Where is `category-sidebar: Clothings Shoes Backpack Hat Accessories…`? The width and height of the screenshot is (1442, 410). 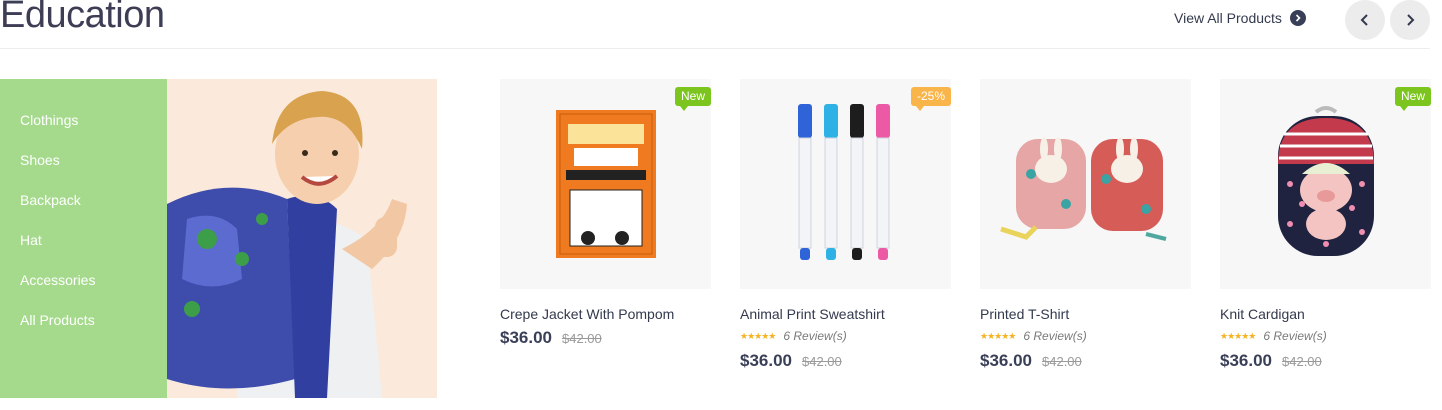
category-sidebar: Clothings Shoes Backpack Hat Accessories… is located at coordinates (83, 238).